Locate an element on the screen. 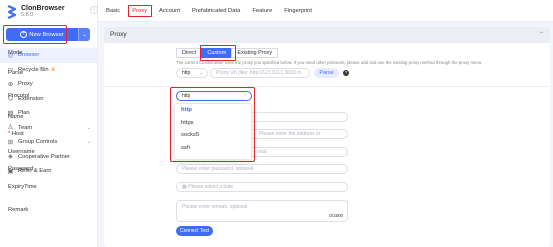  new-browser-dropdown-button: ⌄ is located at coordinates (84, 34).